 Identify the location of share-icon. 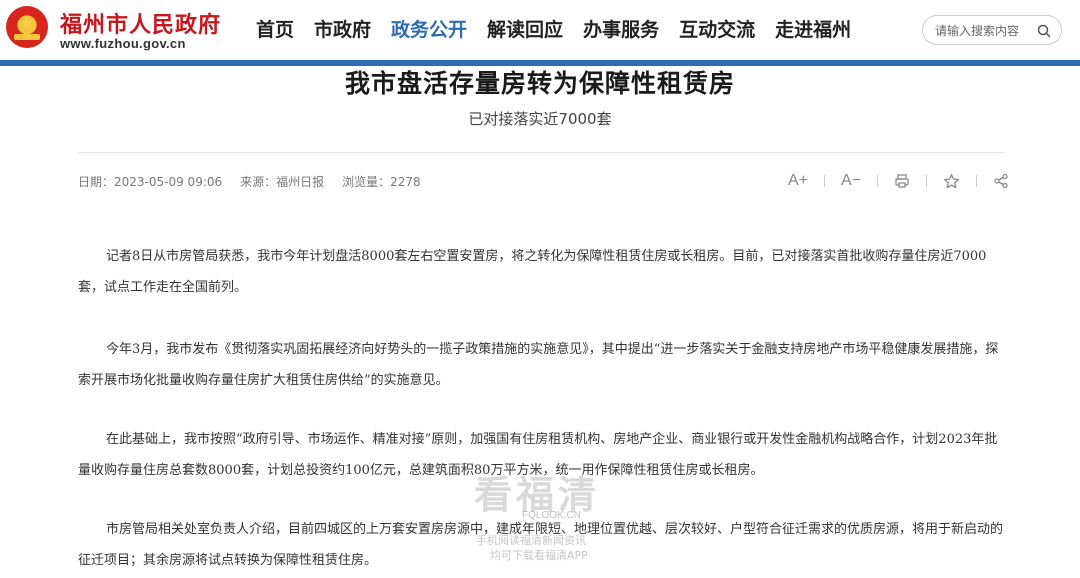
(1001, 181).